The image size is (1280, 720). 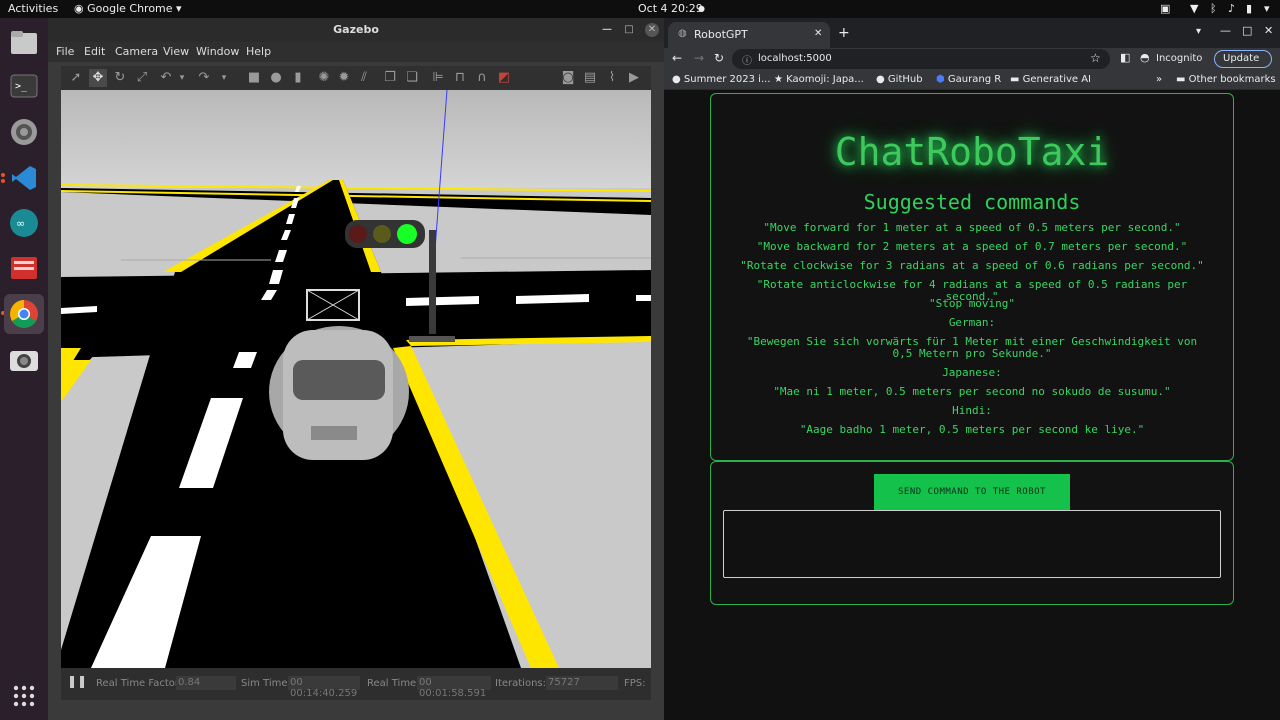 I want to click on forward-icon: →, so click(x=699, y=58).